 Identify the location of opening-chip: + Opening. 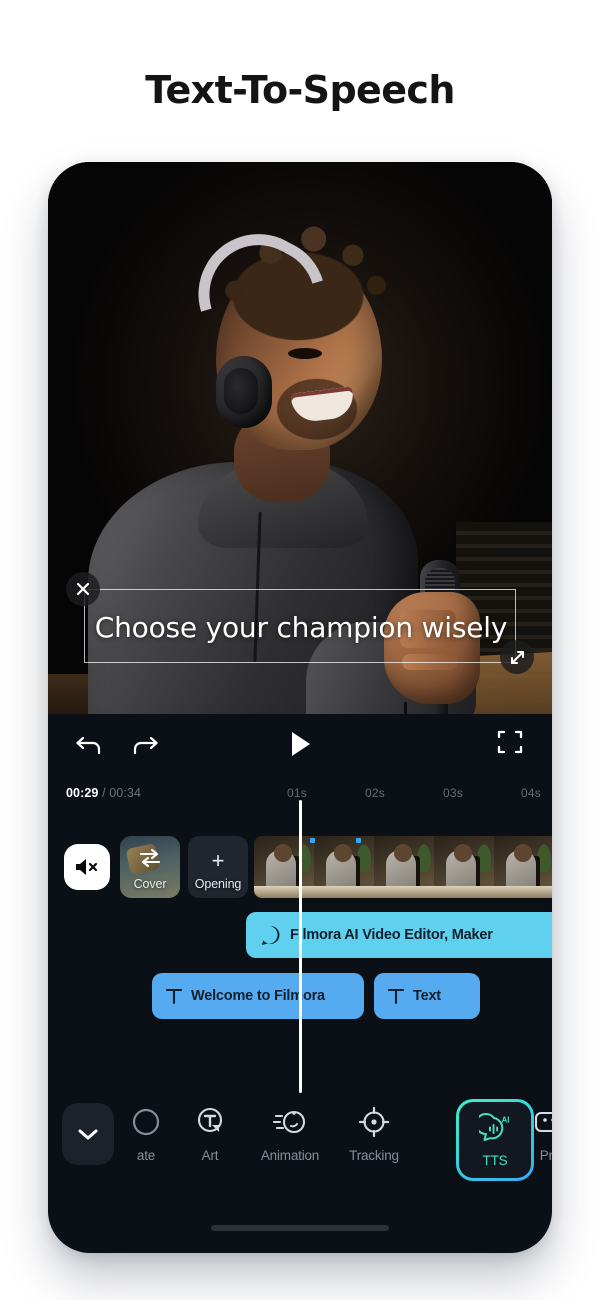
(218, 867).